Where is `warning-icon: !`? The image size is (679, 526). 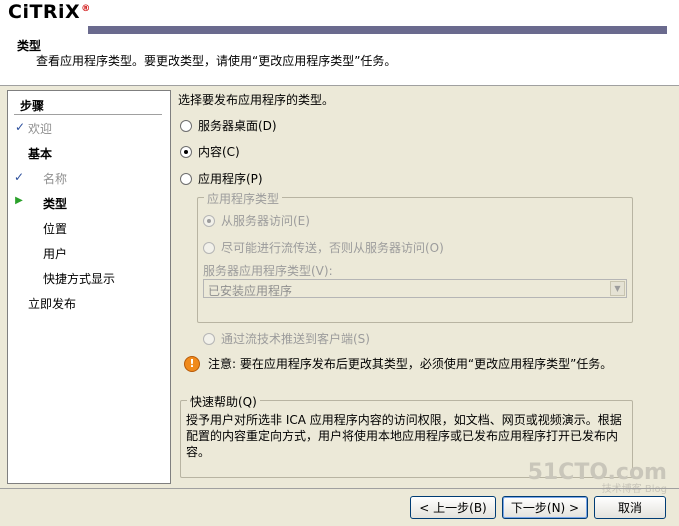 warning-icon: ! is located at coordinates (192, 363).